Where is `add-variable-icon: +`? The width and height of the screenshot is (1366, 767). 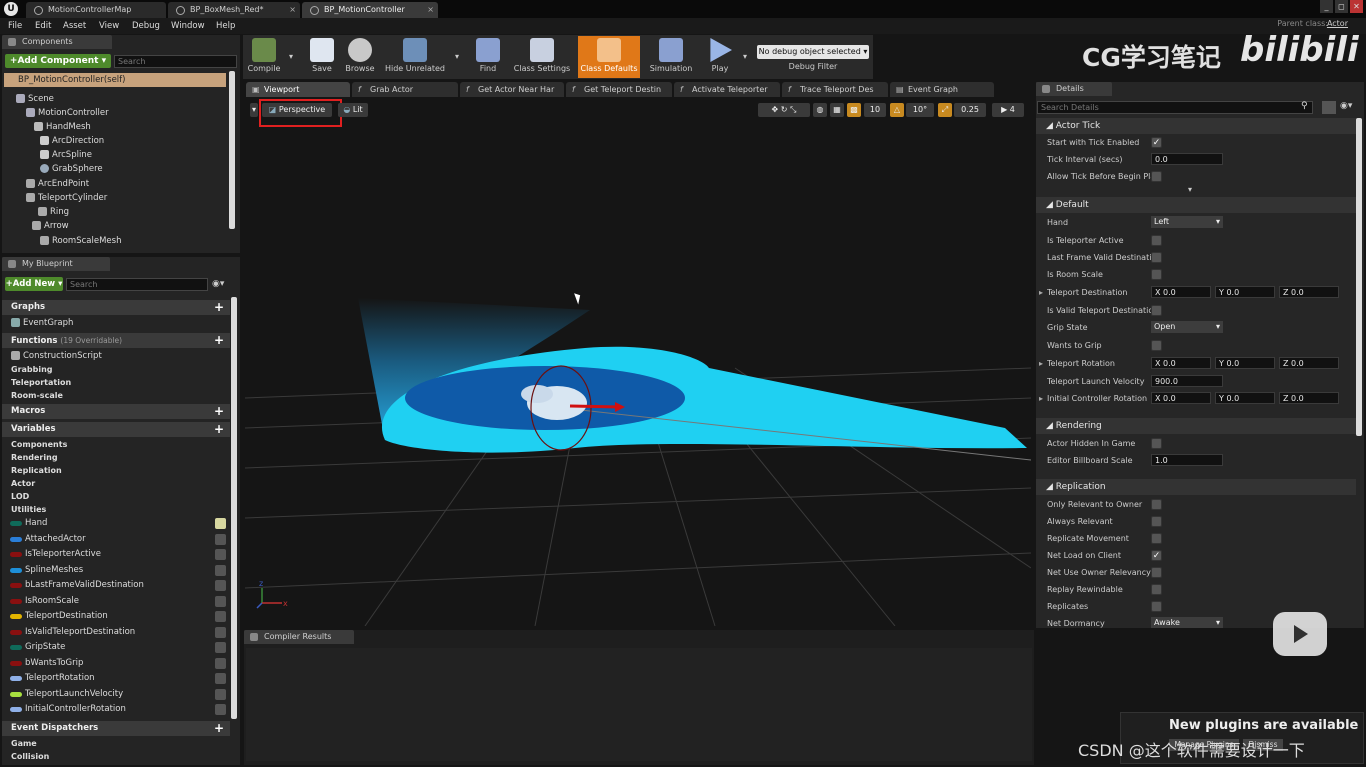 add-variable-icon: + is located at coordinates (219, 429).